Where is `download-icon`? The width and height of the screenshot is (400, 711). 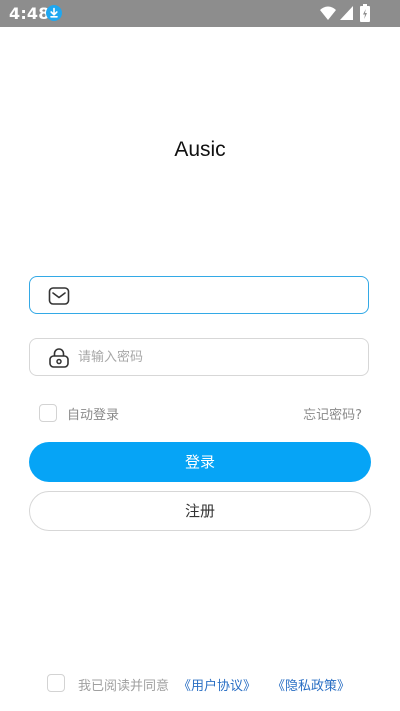
download-icon is located at coordinates (54, 13).